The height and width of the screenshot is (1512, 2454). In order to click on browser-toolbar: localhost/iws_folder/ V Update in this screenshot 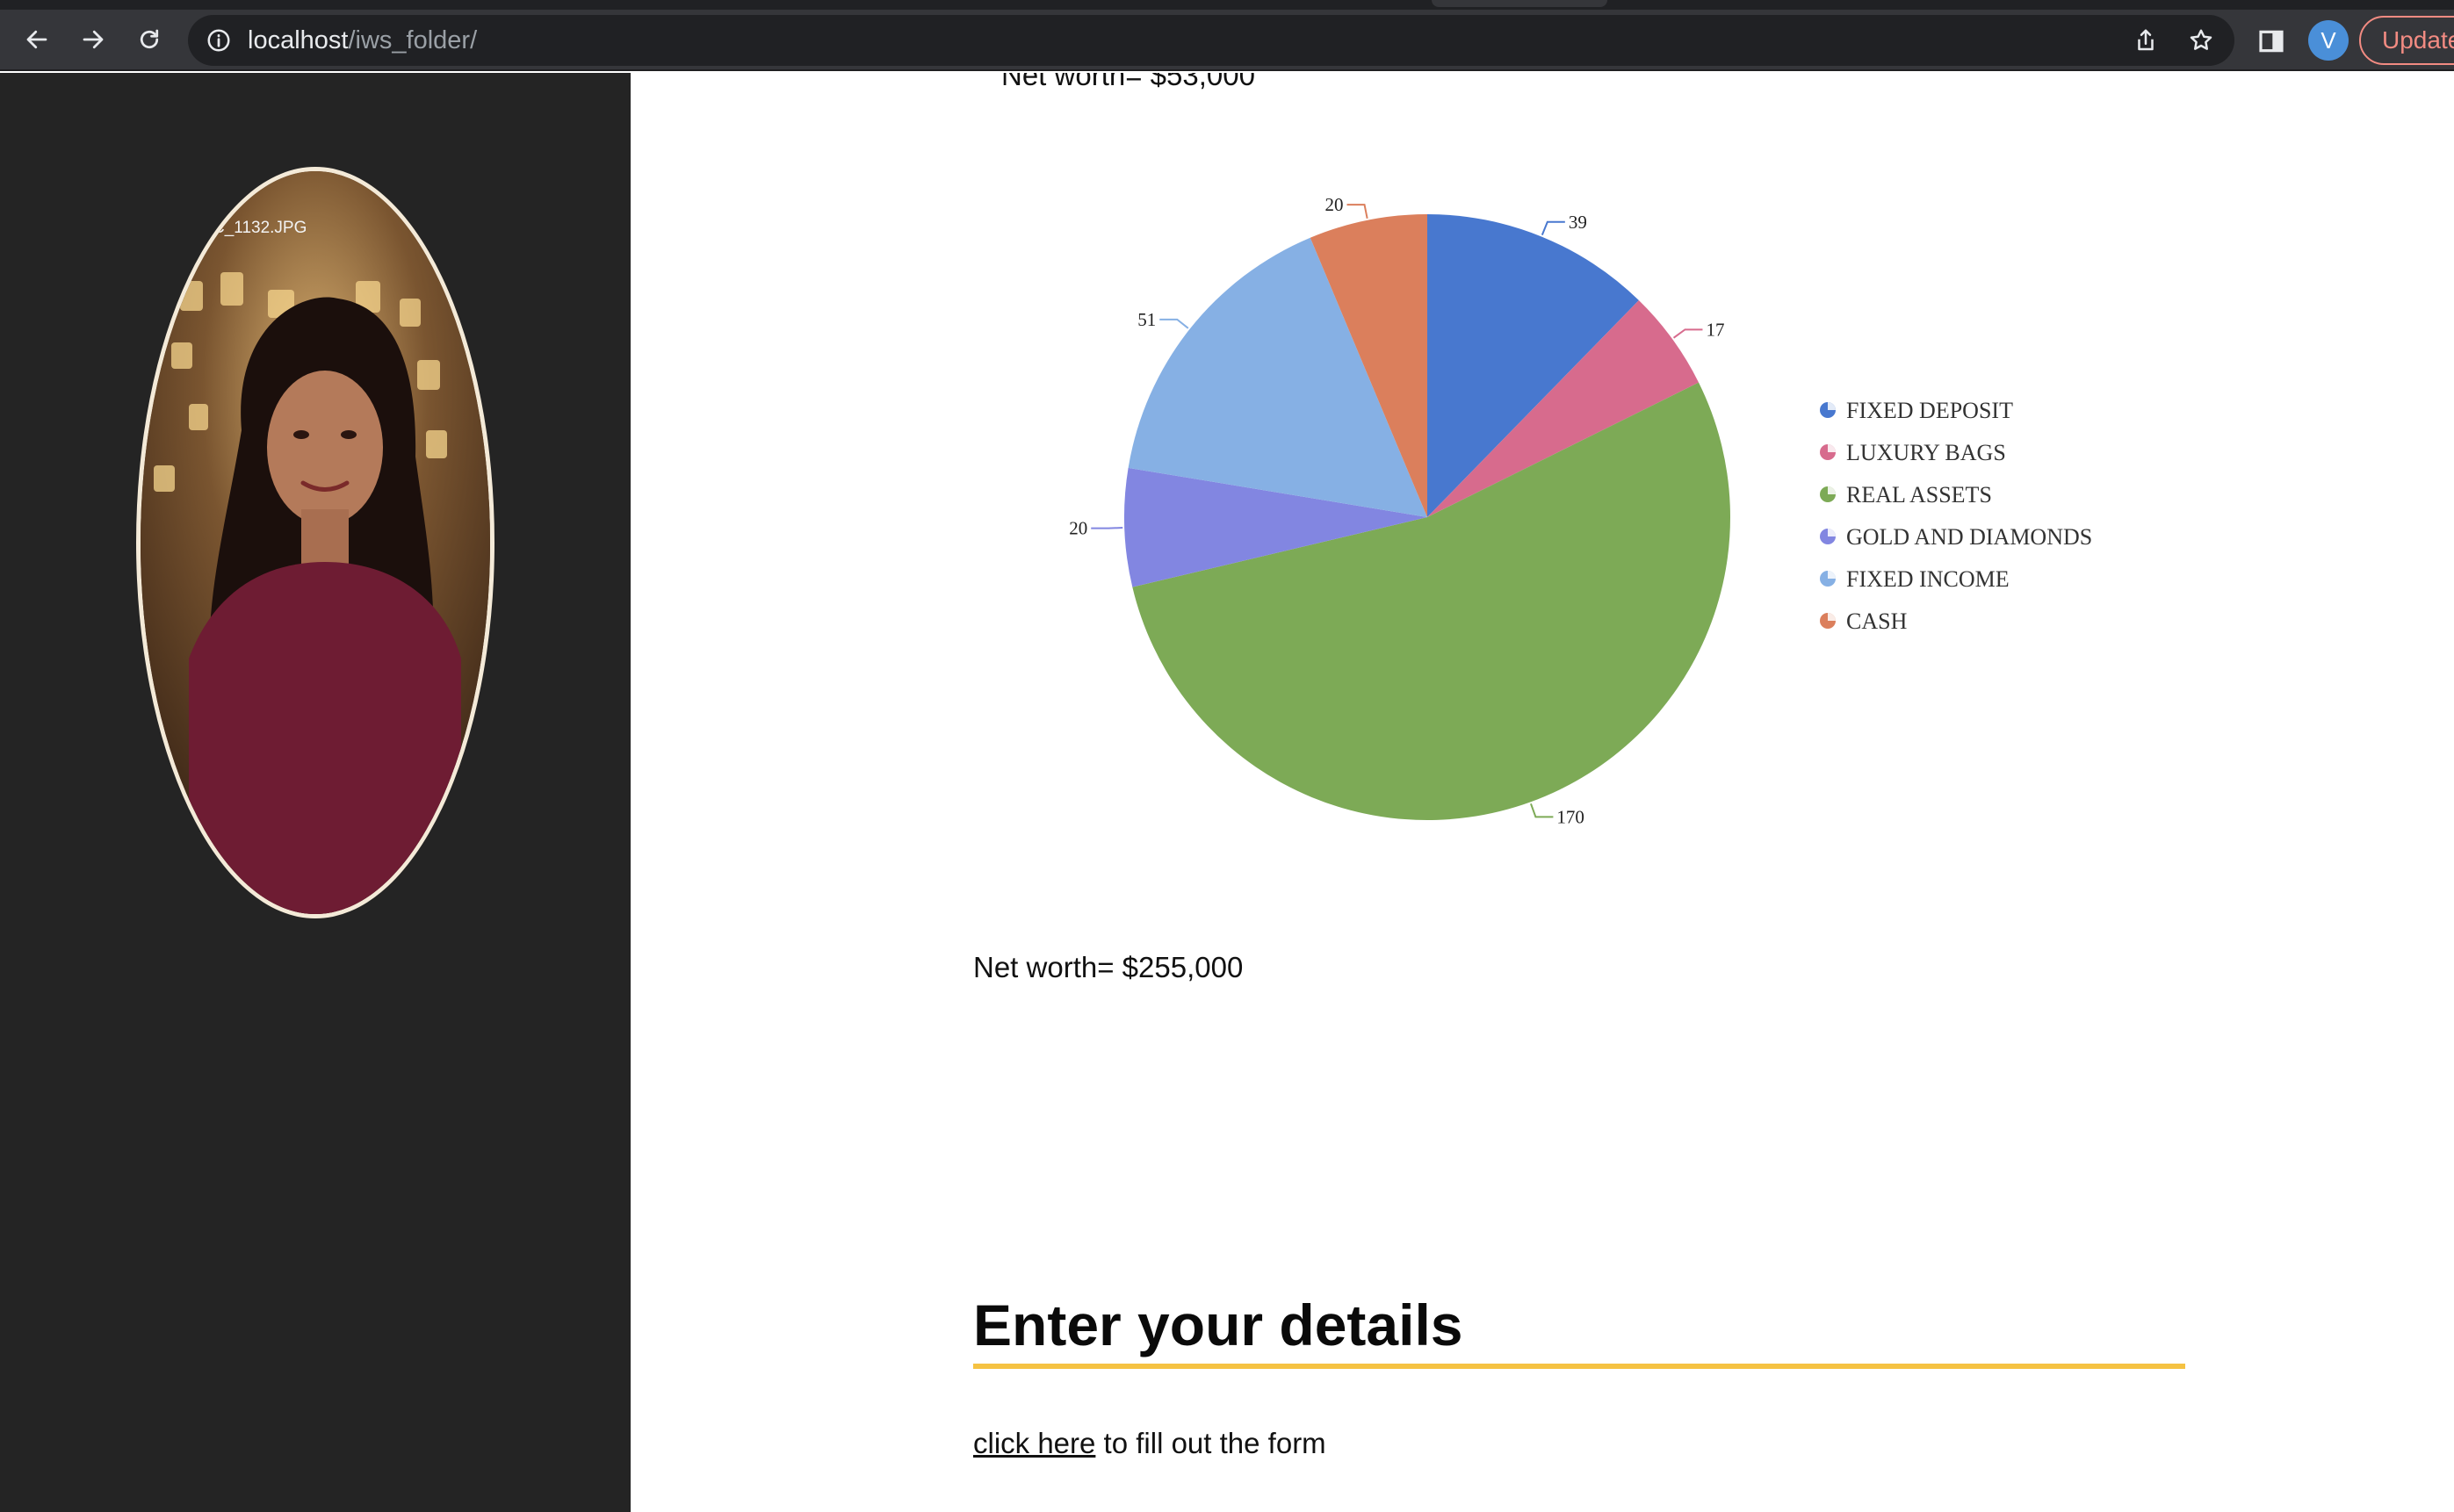, I will do `click(1227, 40)`.